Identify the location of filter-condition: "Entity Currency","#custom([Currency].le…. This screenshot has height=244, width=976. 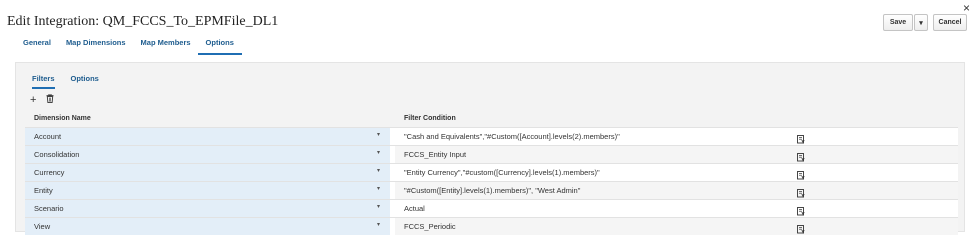
(502, 172).